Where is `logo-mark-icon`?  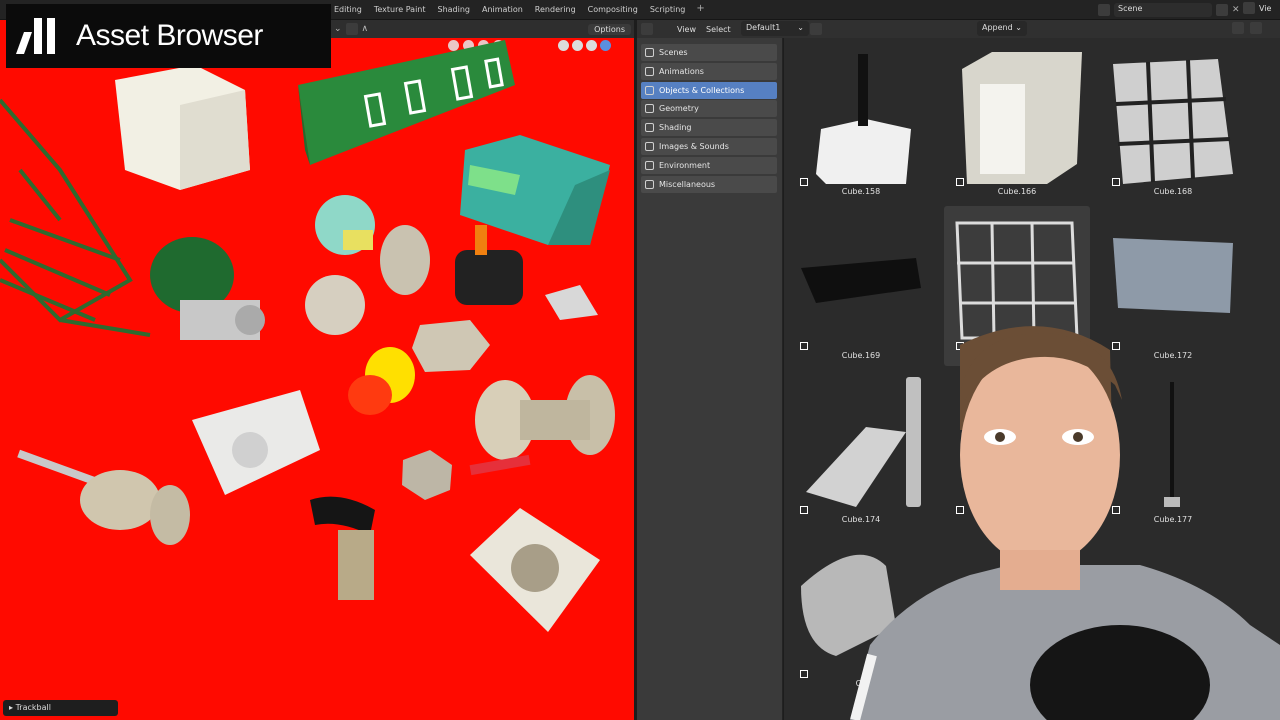 logo-mark-icon is located at coordinates (39, 36).